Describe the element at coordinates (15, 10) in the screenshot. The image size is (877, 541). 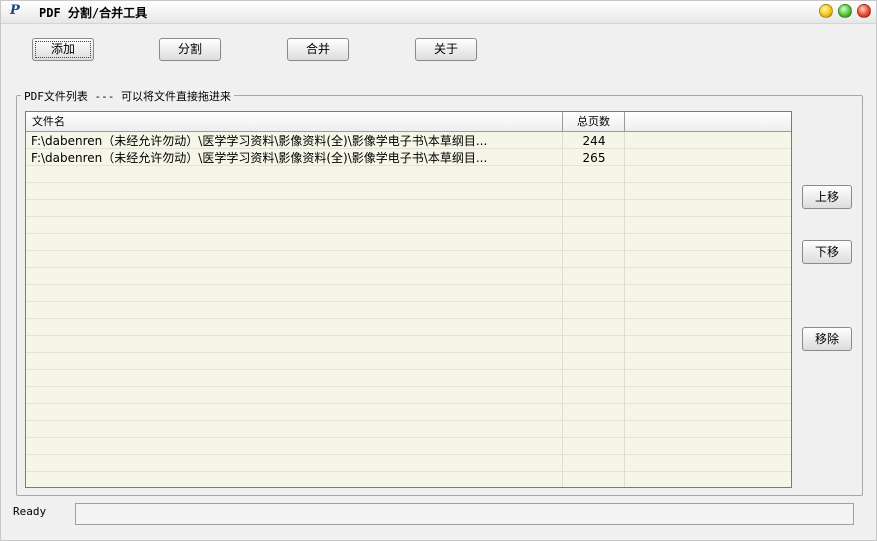
I see `app-icon: P` at that location.